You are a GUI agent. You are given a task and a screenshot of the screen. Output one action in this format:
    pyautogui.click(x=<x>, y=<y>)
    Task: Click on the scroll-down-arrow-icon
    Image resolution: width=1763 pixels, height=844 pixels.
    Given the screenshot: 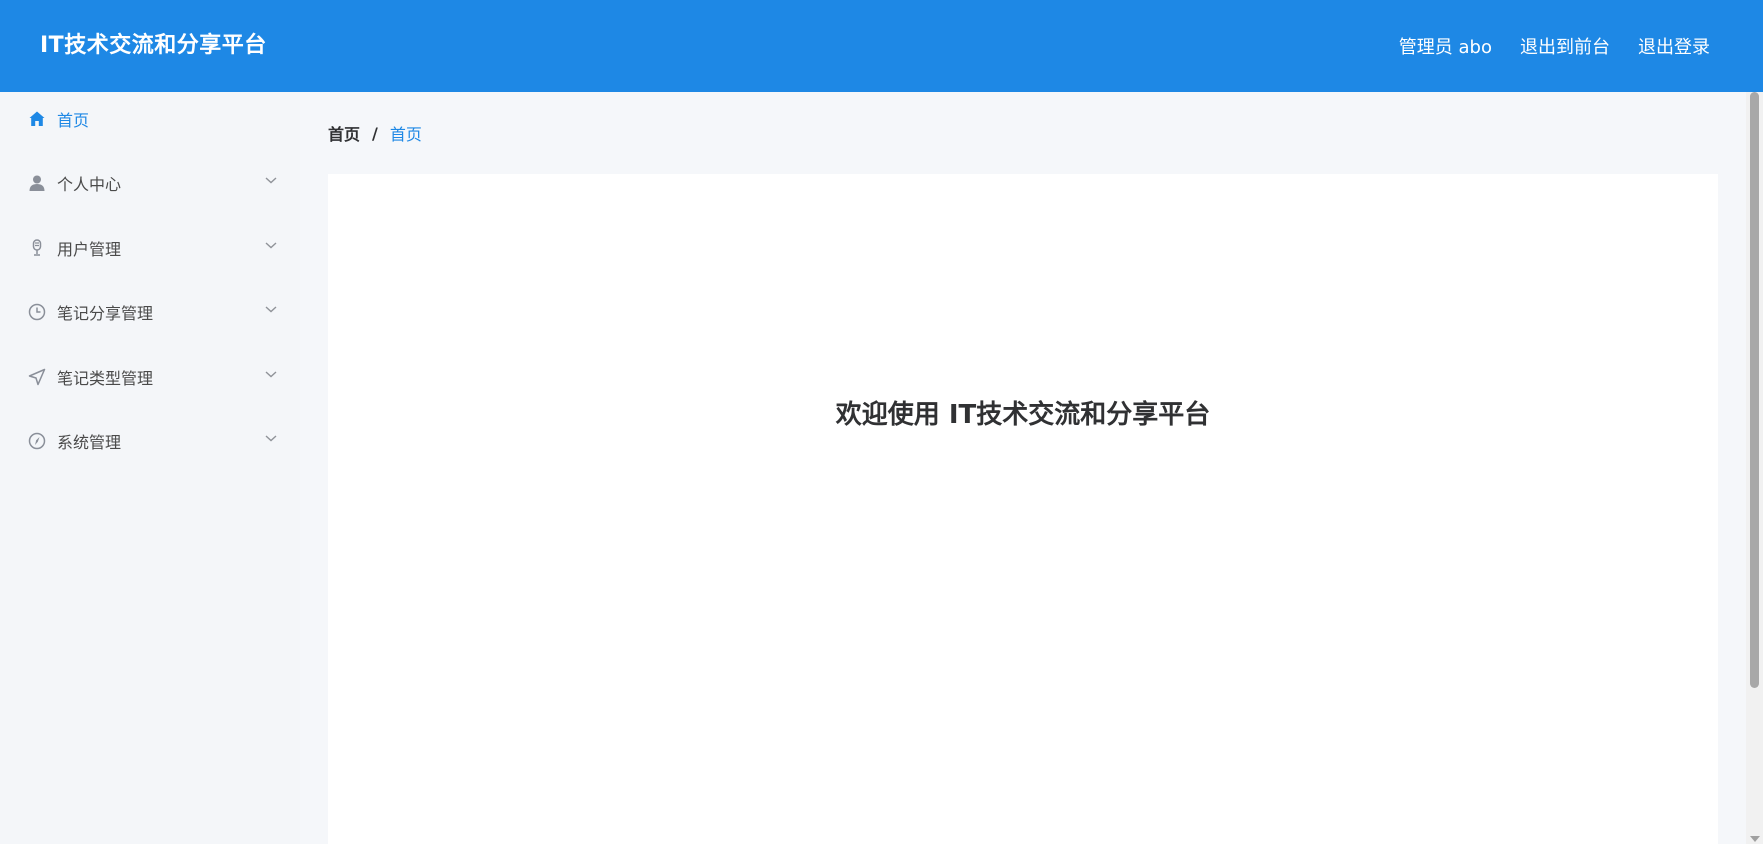 What is the action you would take?
    pyautogui.click(x=1755, y=839)
    